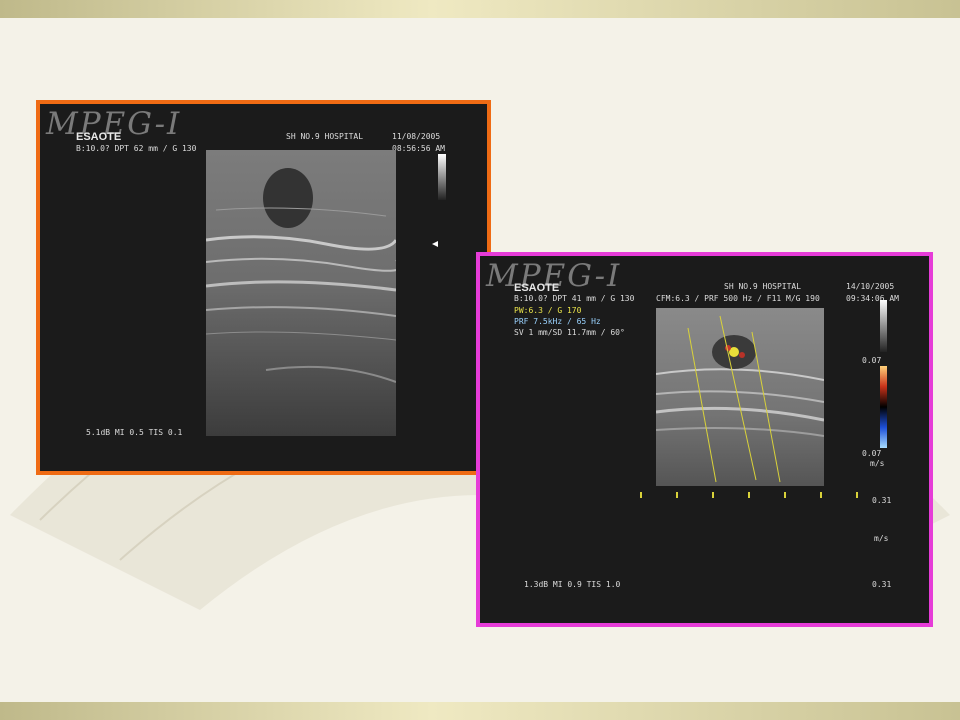 This screenshot has width=960, height=720. Describe the element at coordinates (738, 298) in the screenshot. I see `cfm-params: CFM:6.3 / PRF 500 Hz / F11 M/G 190` at that location.